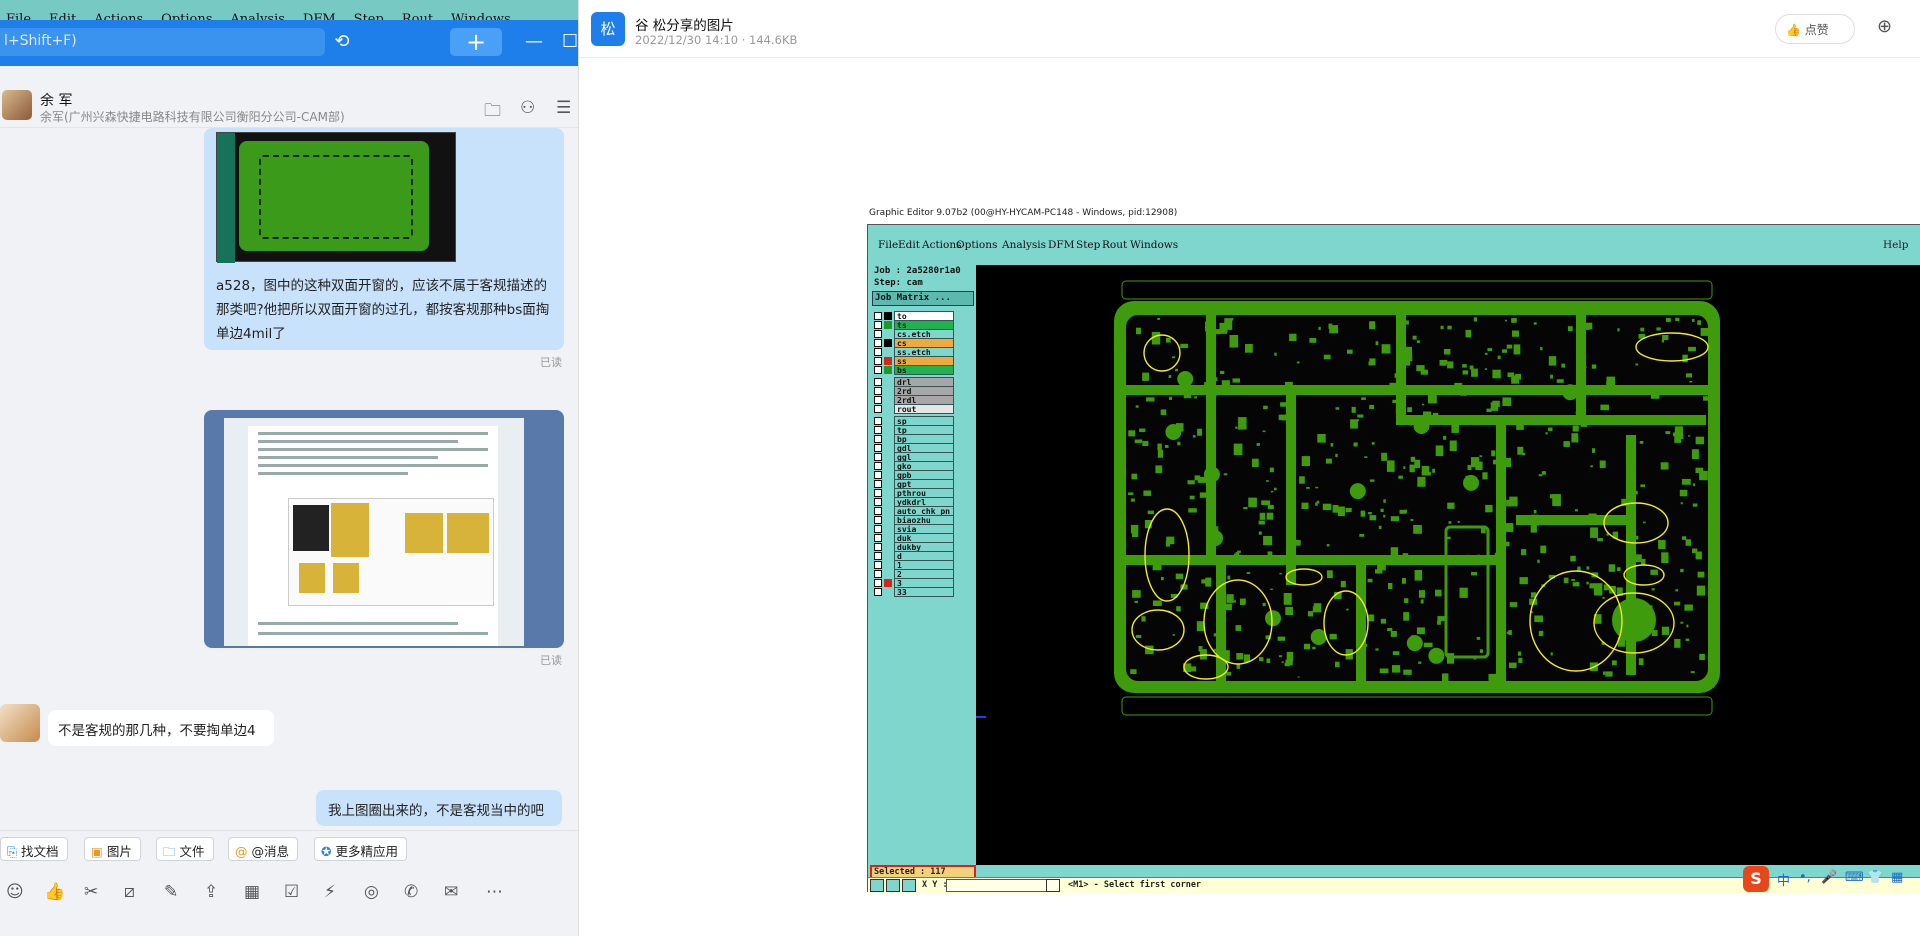 Image resolution: width=1920 pixels, height=936 pixels. I want to click on document-screenshot-thumbnail, so click(374, 532).